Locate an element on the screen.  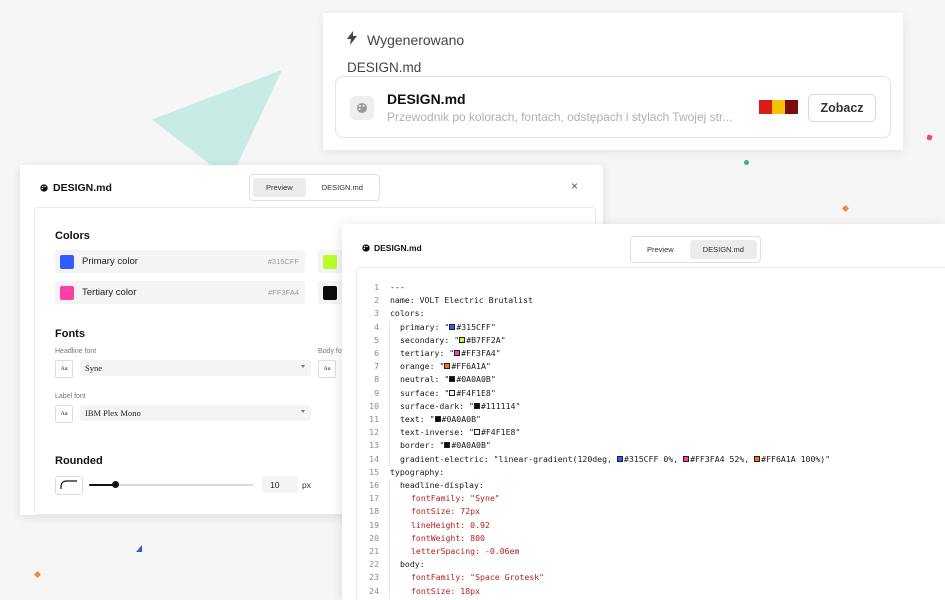
select-value: Syne is located at coordinates (93, 368).